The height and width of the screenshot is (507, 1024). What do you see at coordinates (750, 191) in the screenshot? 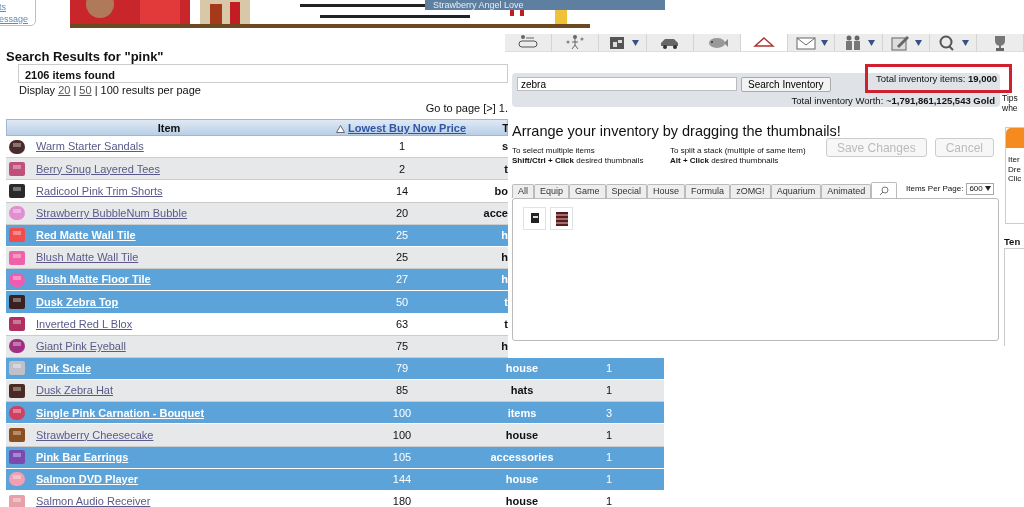
I see `filter-tab: zOMG!` at bounding box center [750, 191].